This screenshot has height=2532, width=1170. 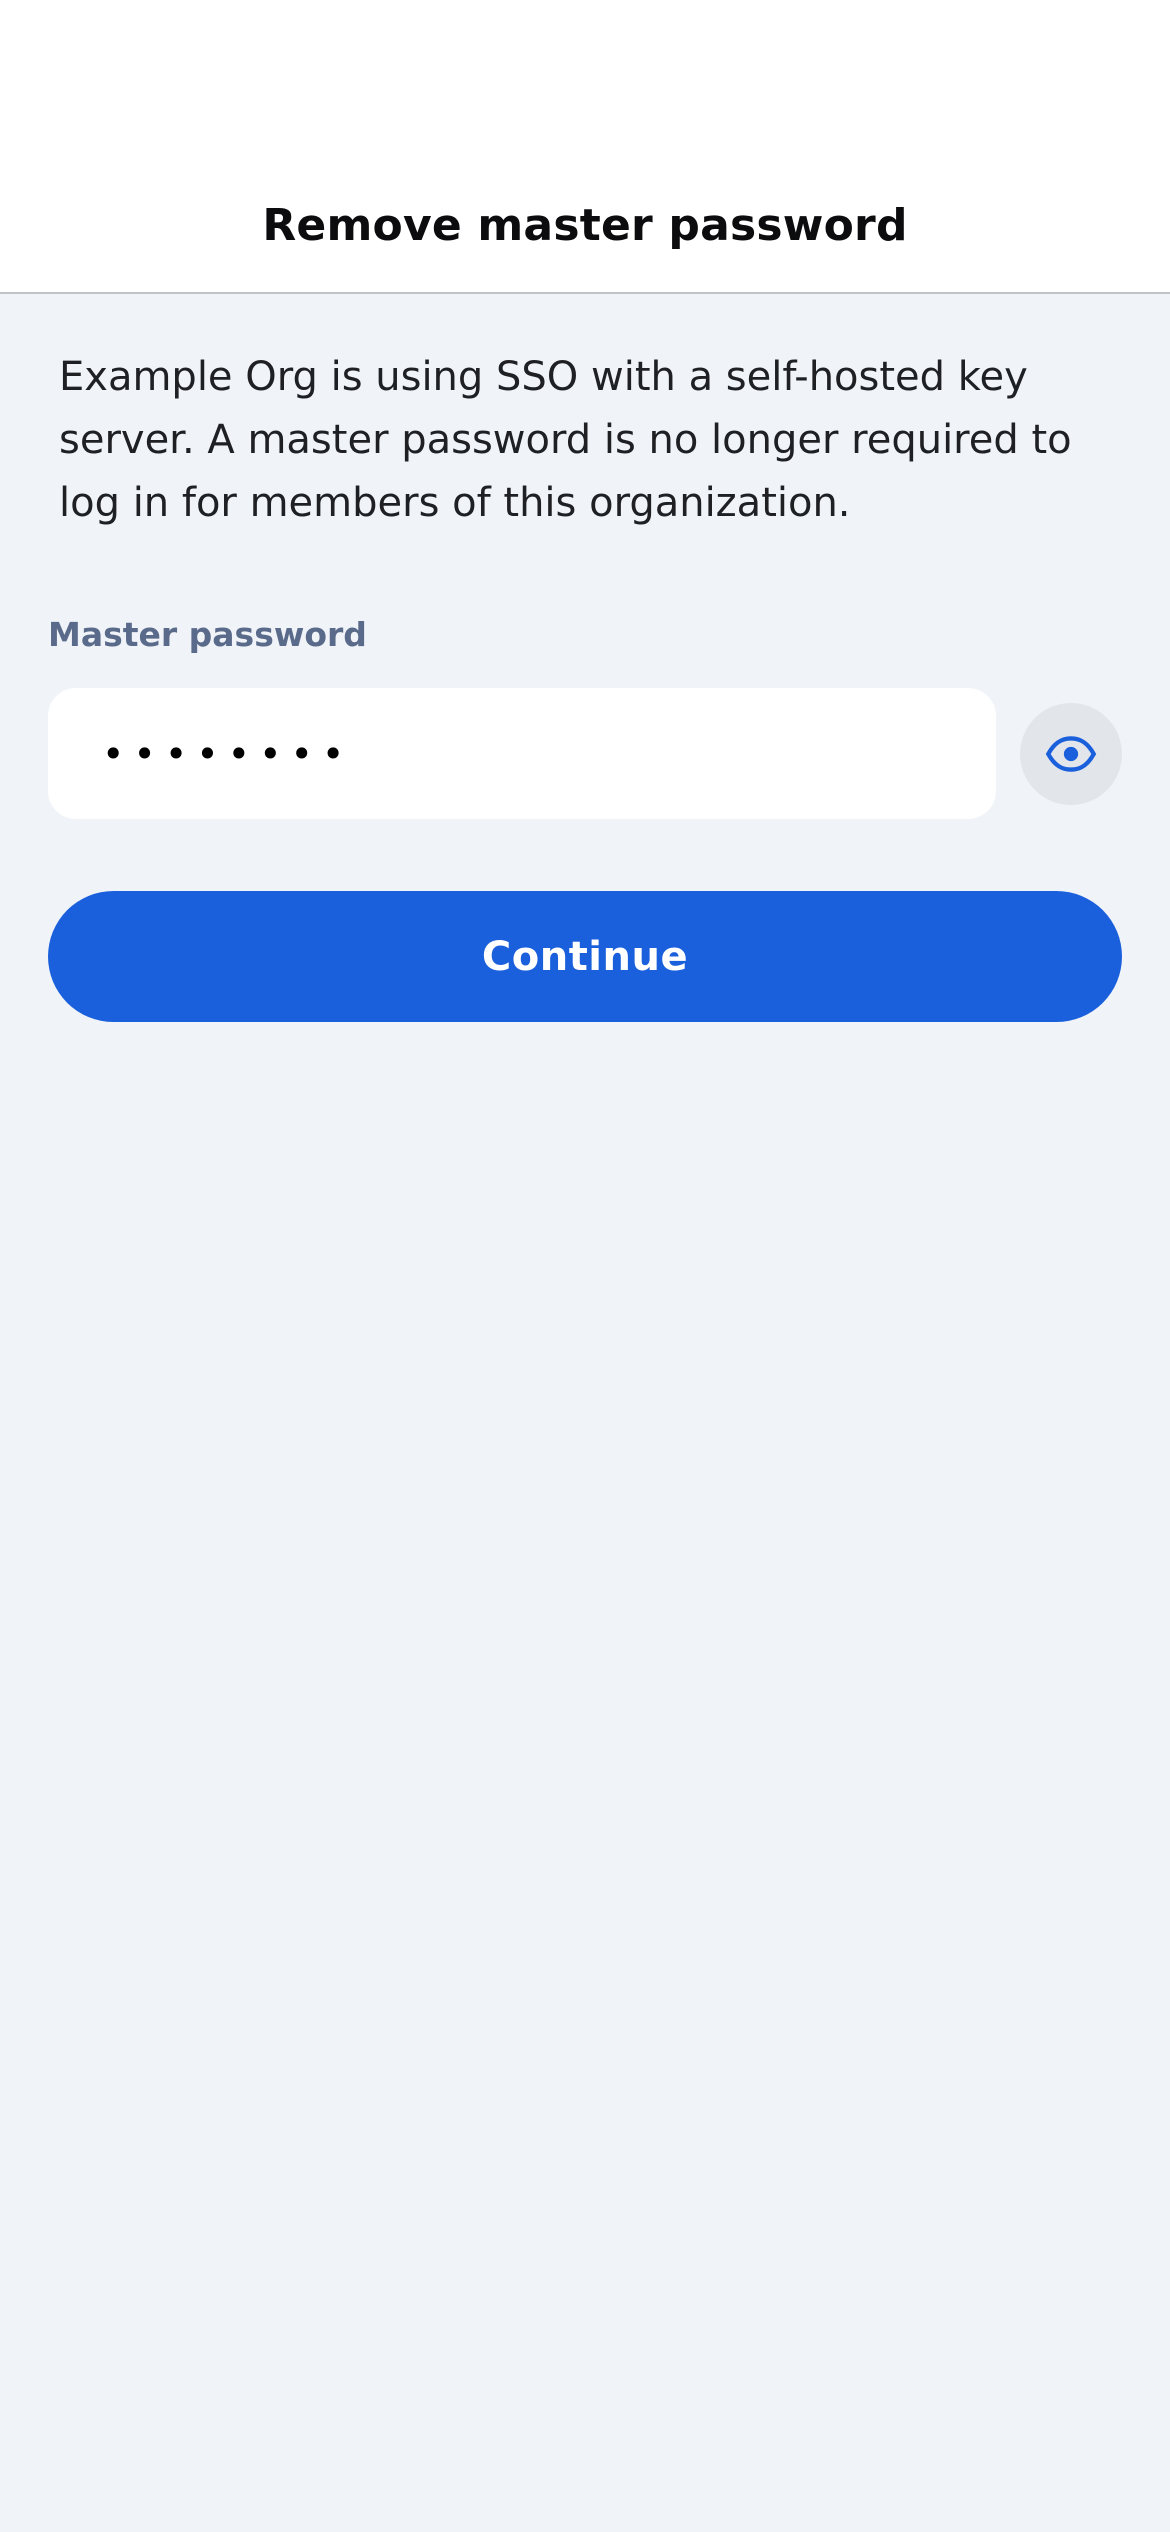 I want to click on master-password-label: Master password, so click(x=207, y=634).